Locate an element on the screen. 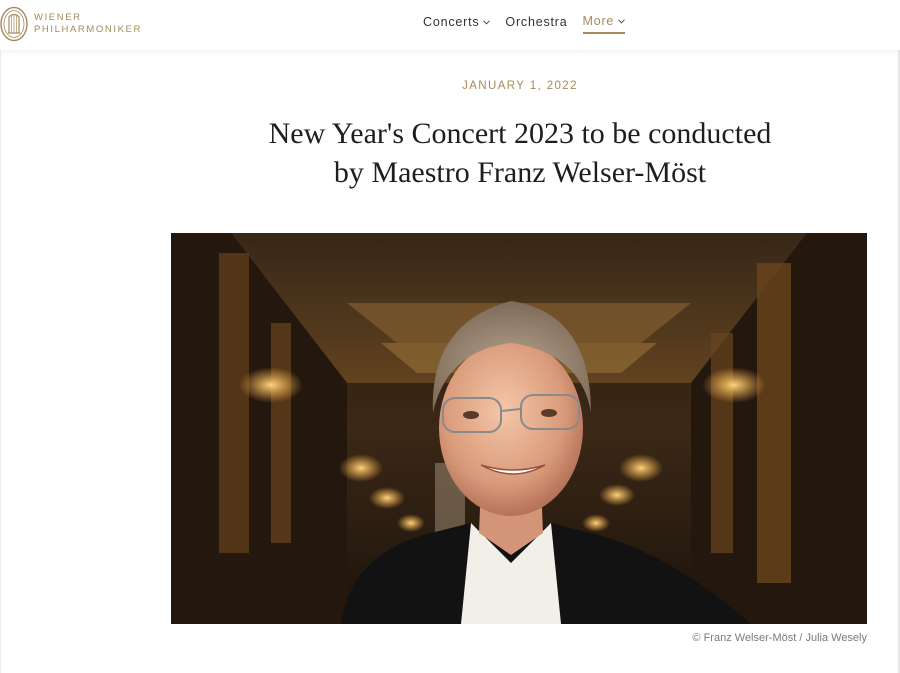 Image resolution: width=900 pixels, height=673 pixels. brand-wordmark: WIENER PHILHARMONIKER is located at coordinates (88, 24).